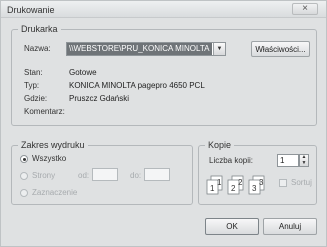  What do you see at coordinates (33, 72) in the screenshot?
I see `status-label: Stan:` at bounding box center [33, 72].